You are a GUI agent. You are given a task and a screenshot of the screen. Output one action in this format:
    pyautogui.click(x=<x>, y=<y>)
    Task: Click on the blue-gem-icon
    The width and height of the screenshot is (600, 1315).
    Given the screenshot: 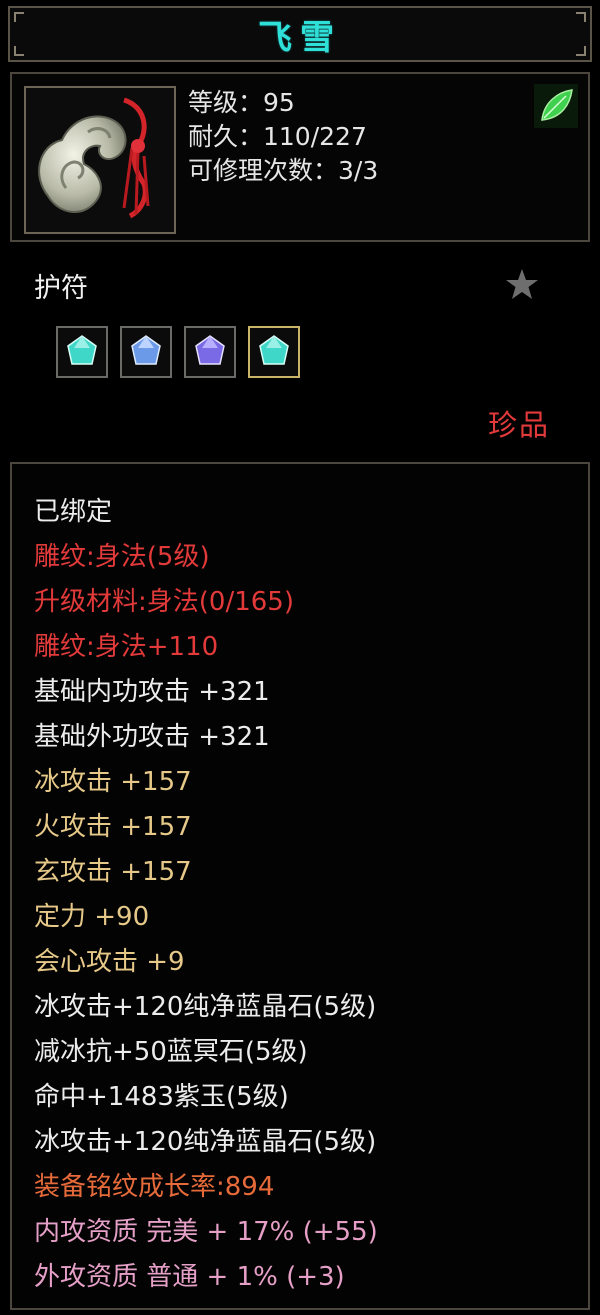 What is the action you would take?
    pyautogui.click(x=146, y=350)
    